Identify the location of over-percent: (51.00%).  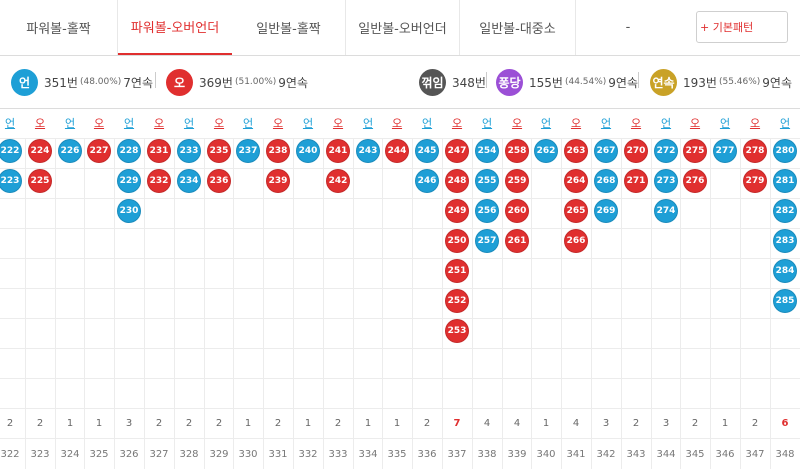
(255, 82).